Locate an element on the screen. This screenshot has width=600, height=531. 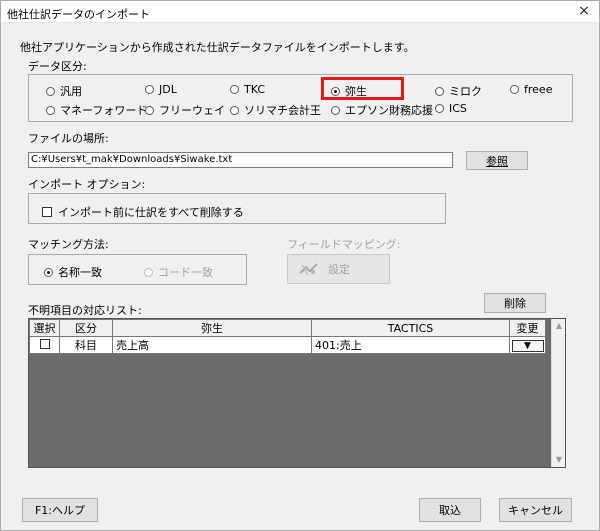
browse-button: 参照 is located at coordinates (497, 160).